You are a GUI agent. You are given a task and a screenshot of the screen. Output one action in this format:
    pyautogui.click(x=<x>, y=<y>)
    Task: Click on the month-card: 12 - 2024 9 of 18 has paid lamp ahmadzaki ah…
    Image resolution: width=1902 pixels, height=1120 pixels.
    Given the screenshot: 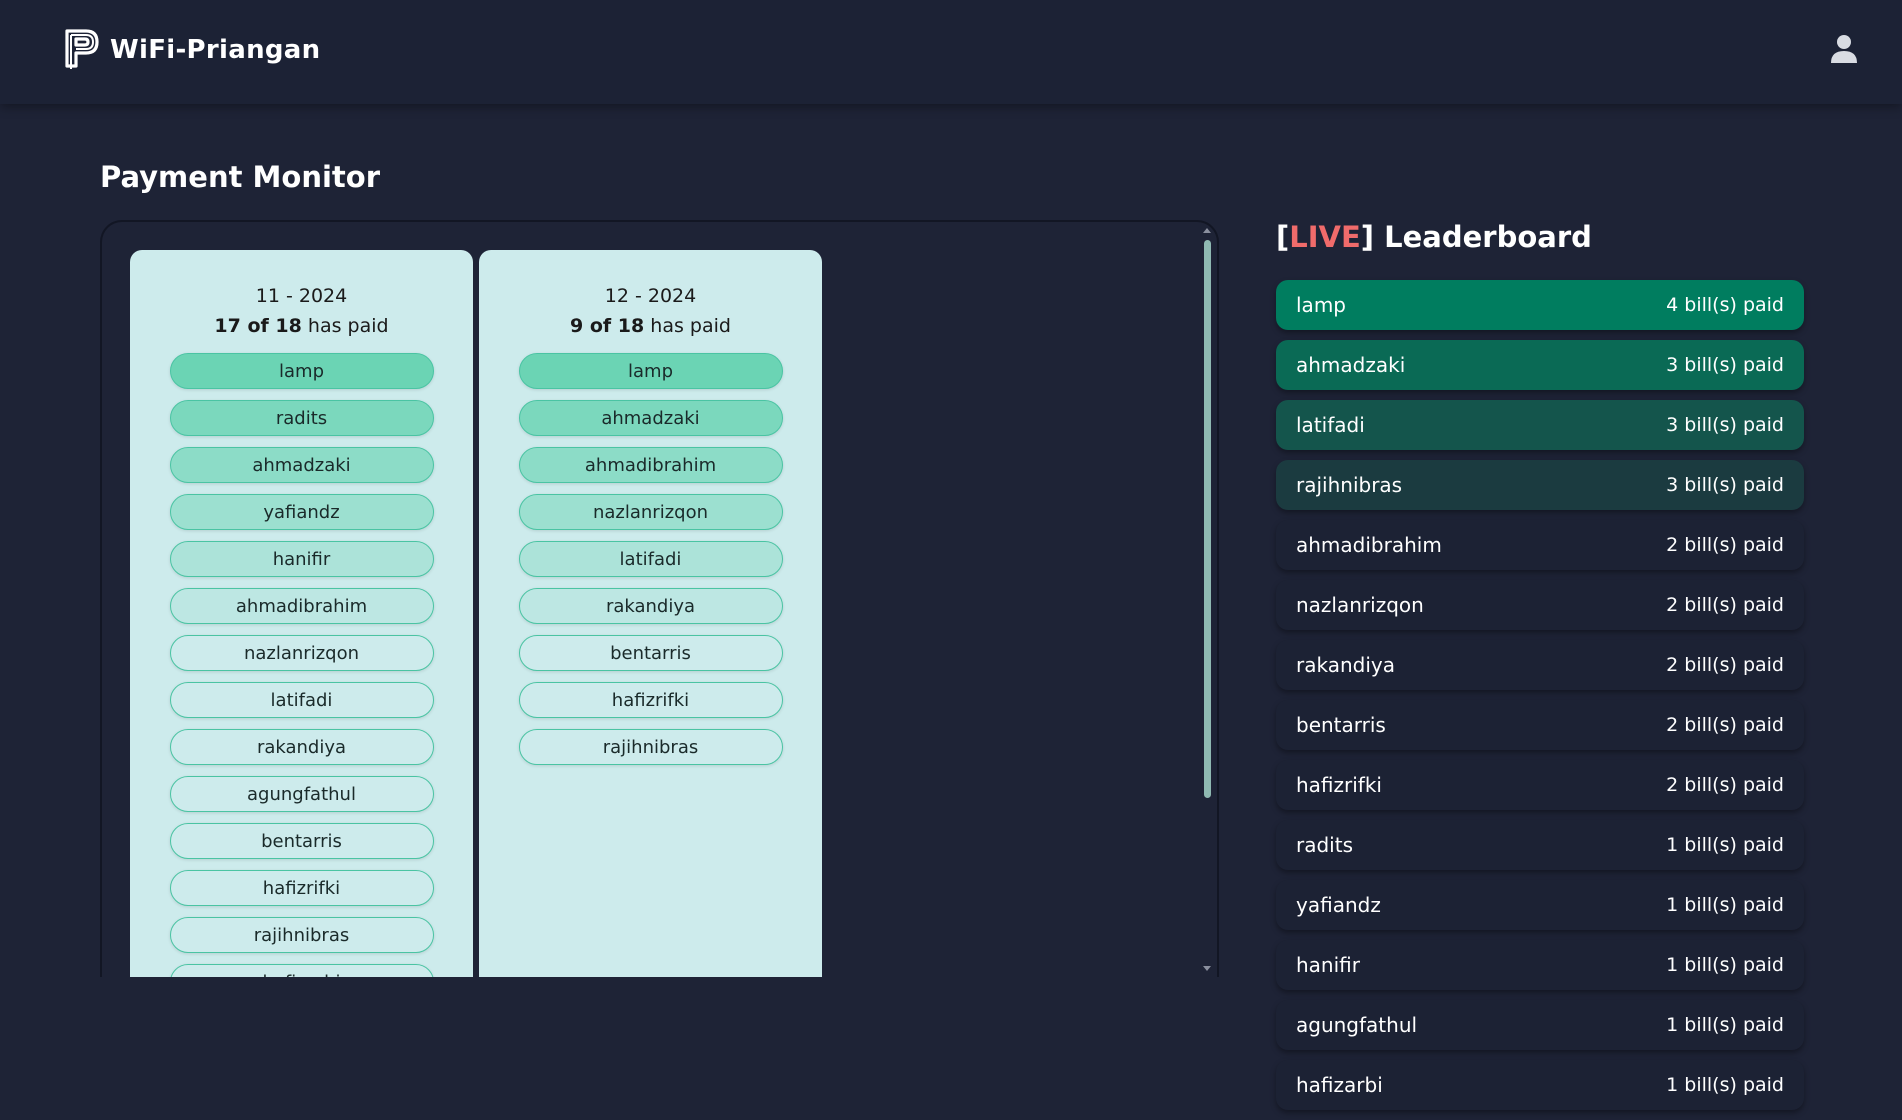 What is the action you would take?
    pyautogui.click(x=650, y=613)
    